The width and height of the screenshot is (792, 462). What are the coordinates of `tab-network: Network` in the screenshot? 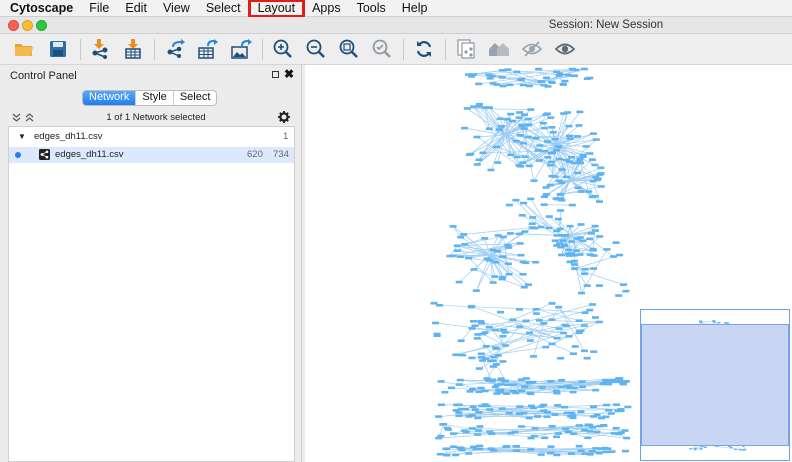 It's located at (109, 98).